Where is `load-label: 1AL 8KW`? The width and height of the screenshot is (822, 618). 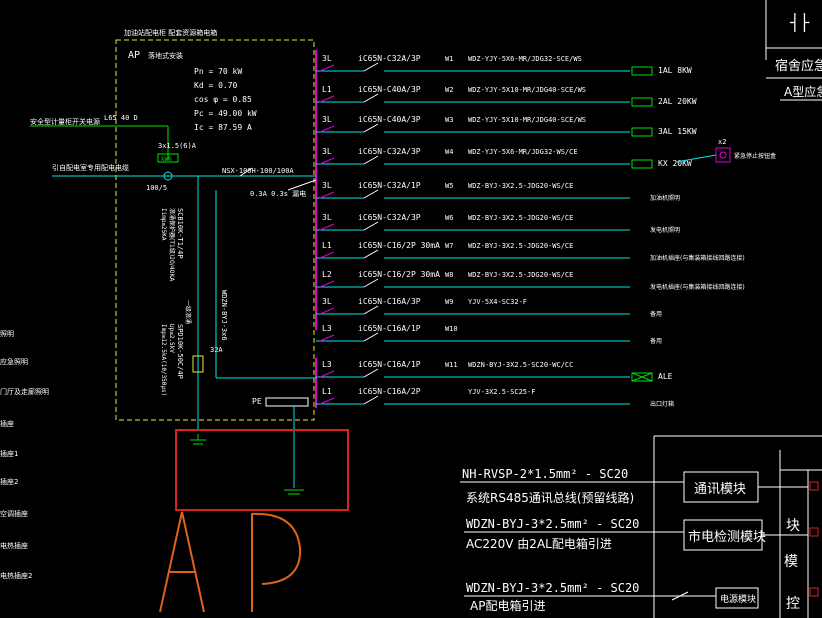 load-label: 1AL 8KW is located at coordinates (675, 70).